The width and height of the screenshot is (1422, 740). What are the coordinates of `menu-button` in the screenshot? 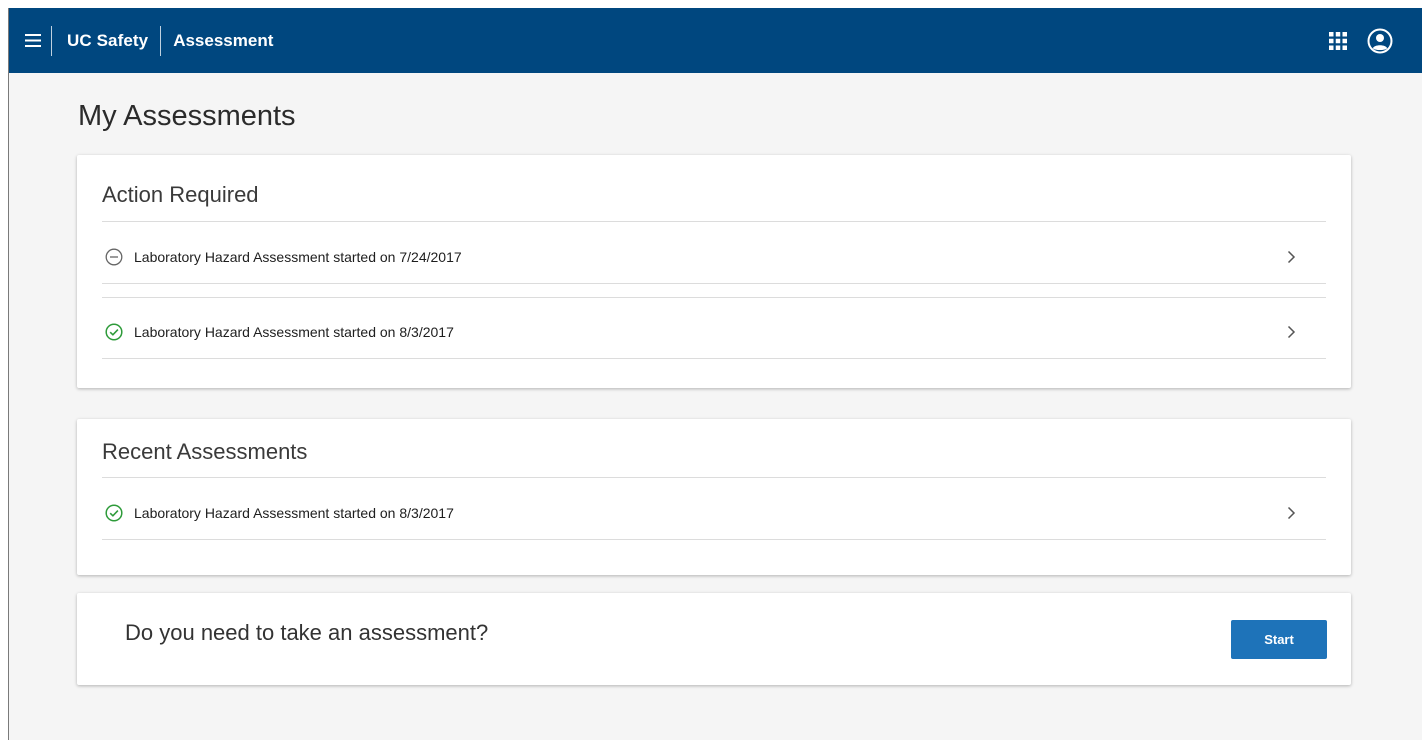 It's located at (30, 40).